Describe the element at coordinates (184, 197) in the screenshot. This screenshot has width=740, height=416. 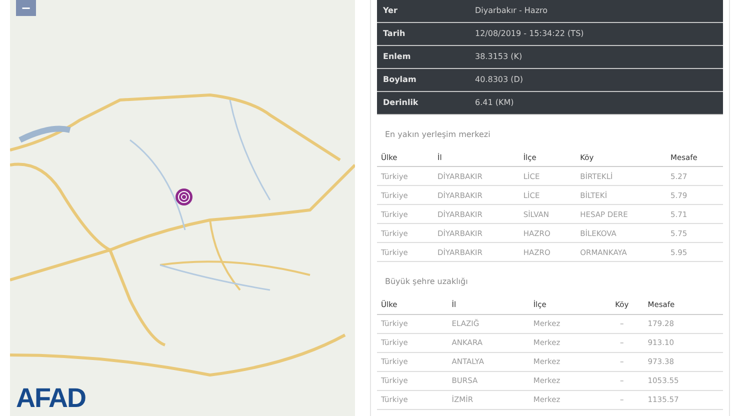
I see `earthquake-marker-icon` at that location.